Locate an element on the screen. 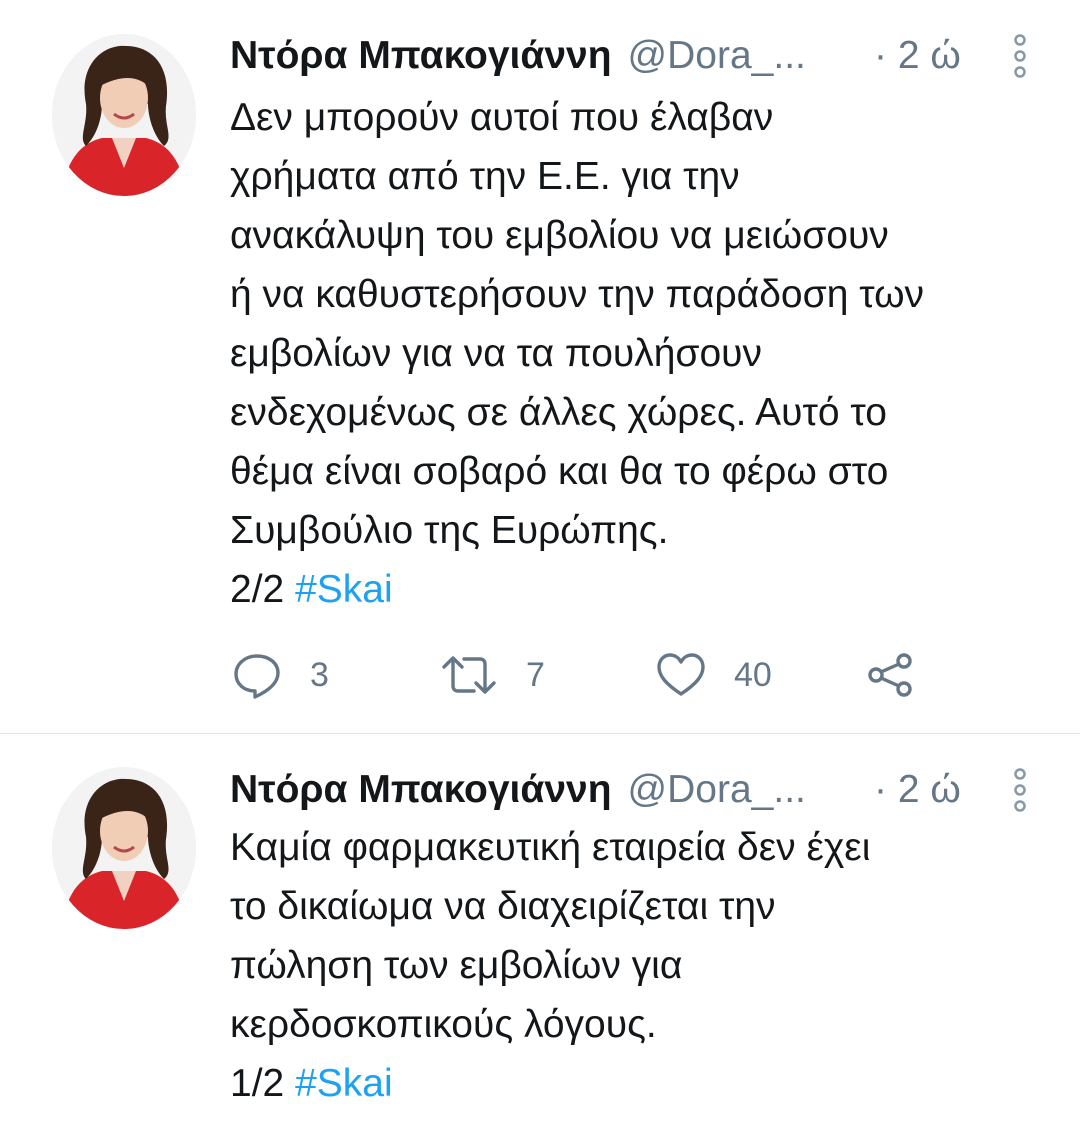 Image resolution: width=1080 pixels, height=1138 pixels. tweet-thread-line: 1/2 #Skai is located at coordinates (640, 1083).